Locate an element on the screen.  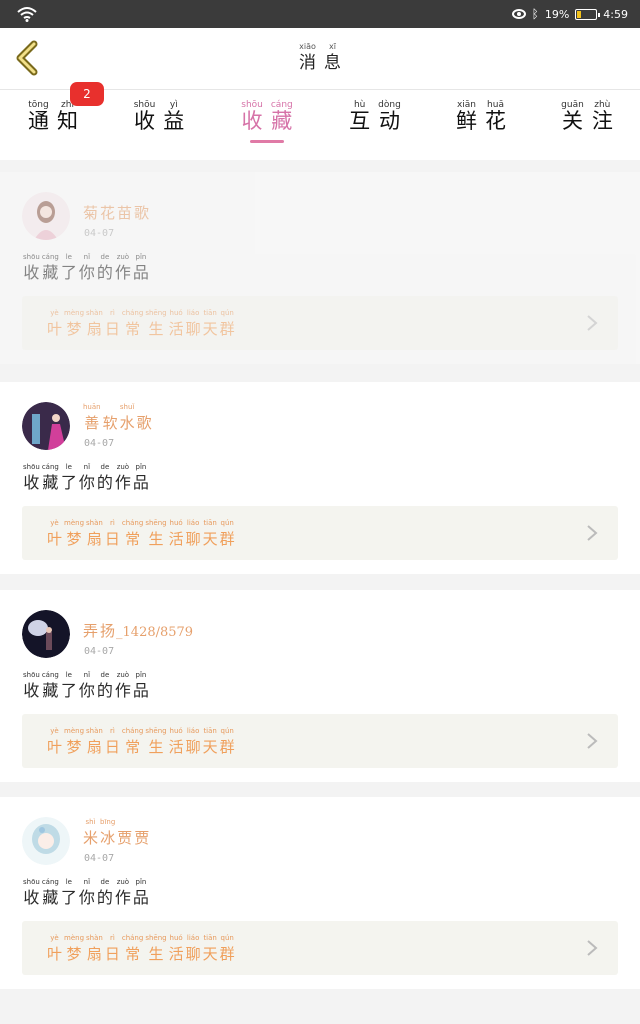
tab-notice: tōng 通 zhī 知 is located at coordinates (53, 125).